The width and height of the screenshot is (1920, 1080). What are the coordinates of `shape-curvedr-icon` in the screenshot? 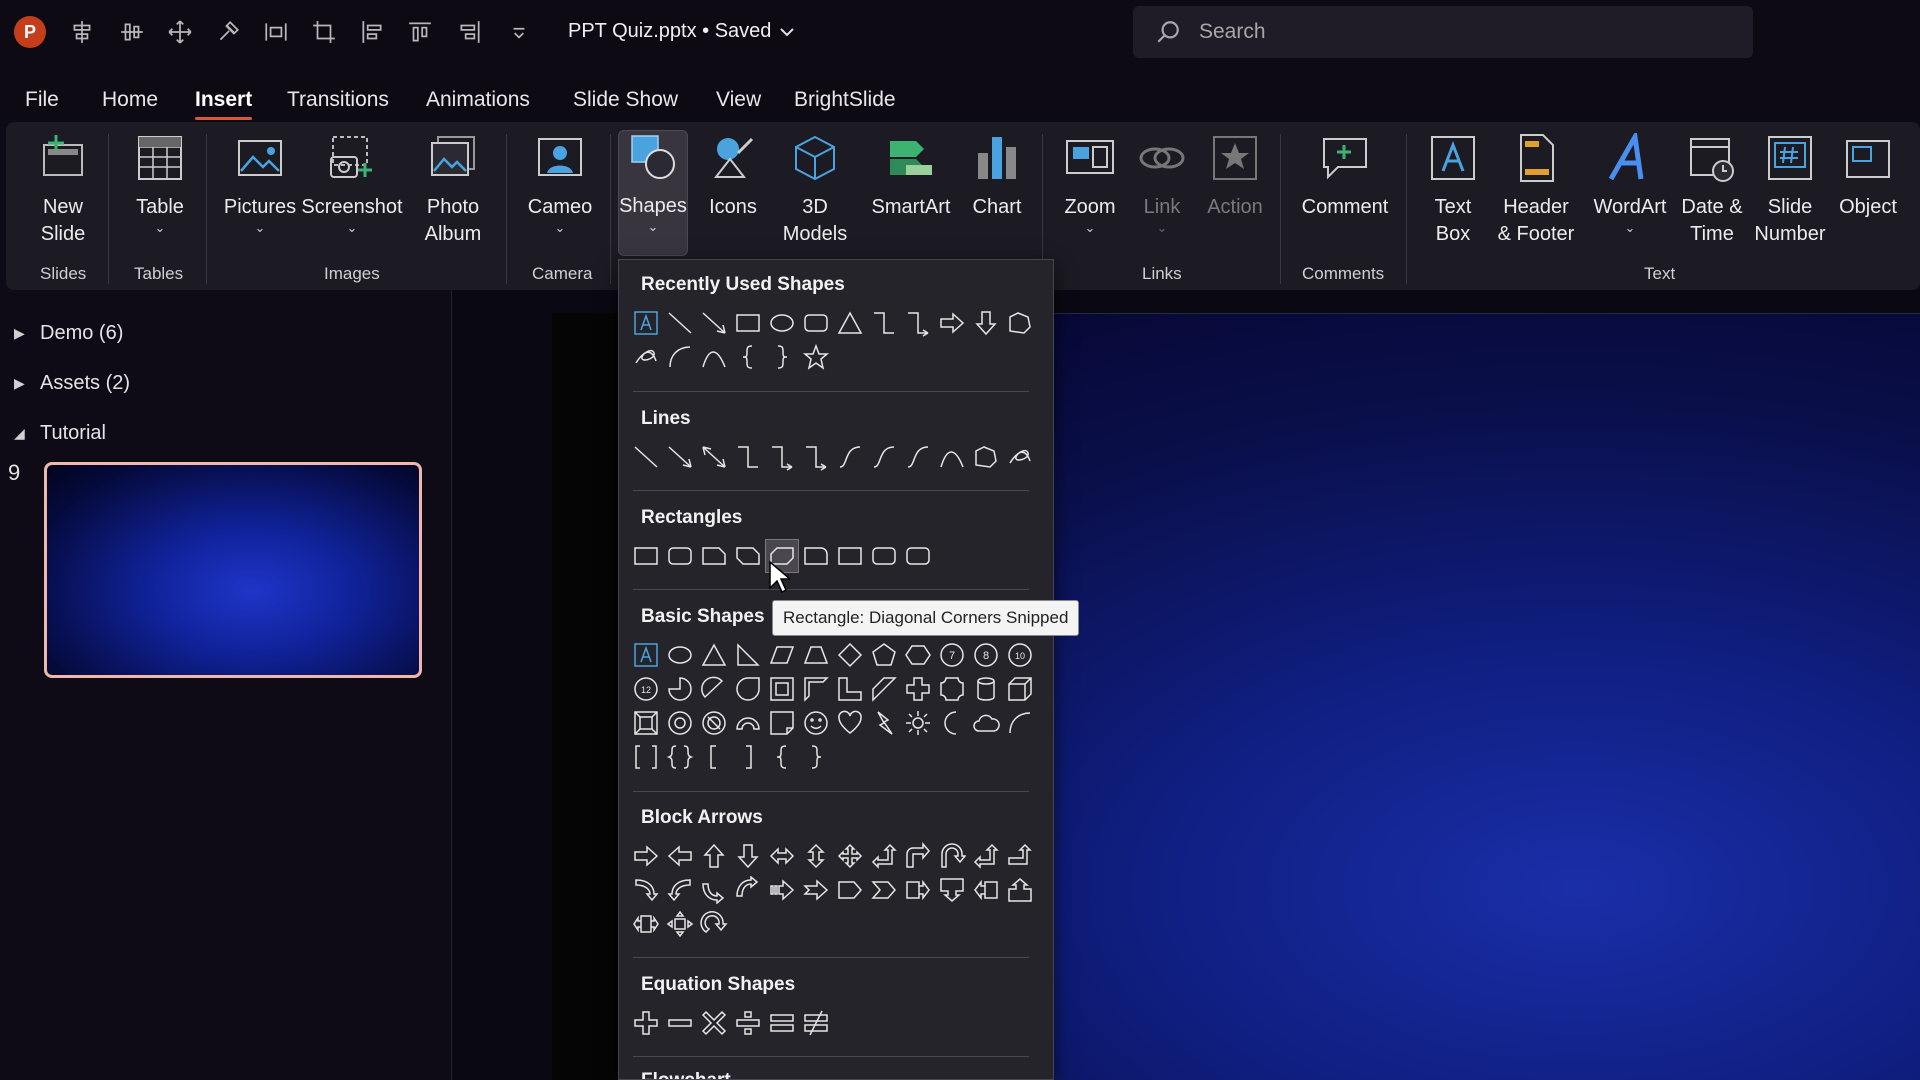 It's located at (646, 890).